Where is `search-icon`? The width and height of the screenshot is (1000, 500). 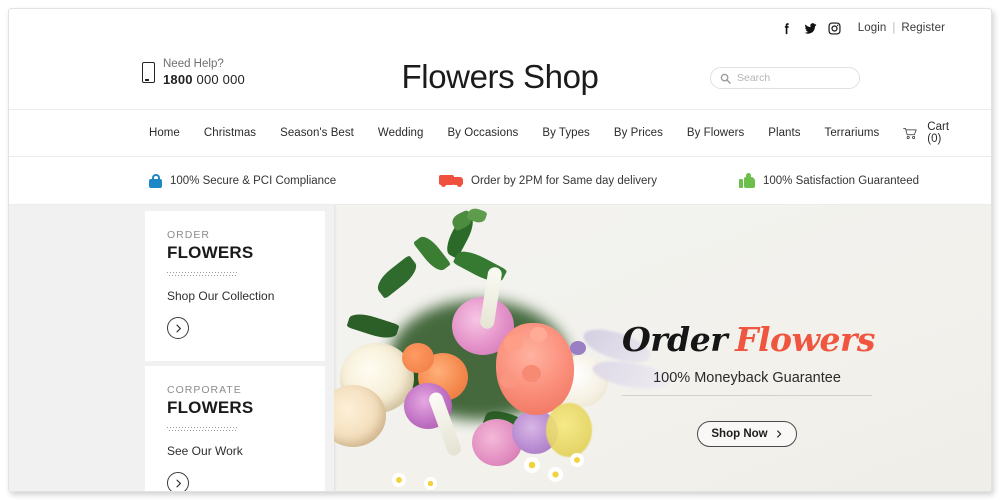 search-icon is located at coordinates (725, 78).